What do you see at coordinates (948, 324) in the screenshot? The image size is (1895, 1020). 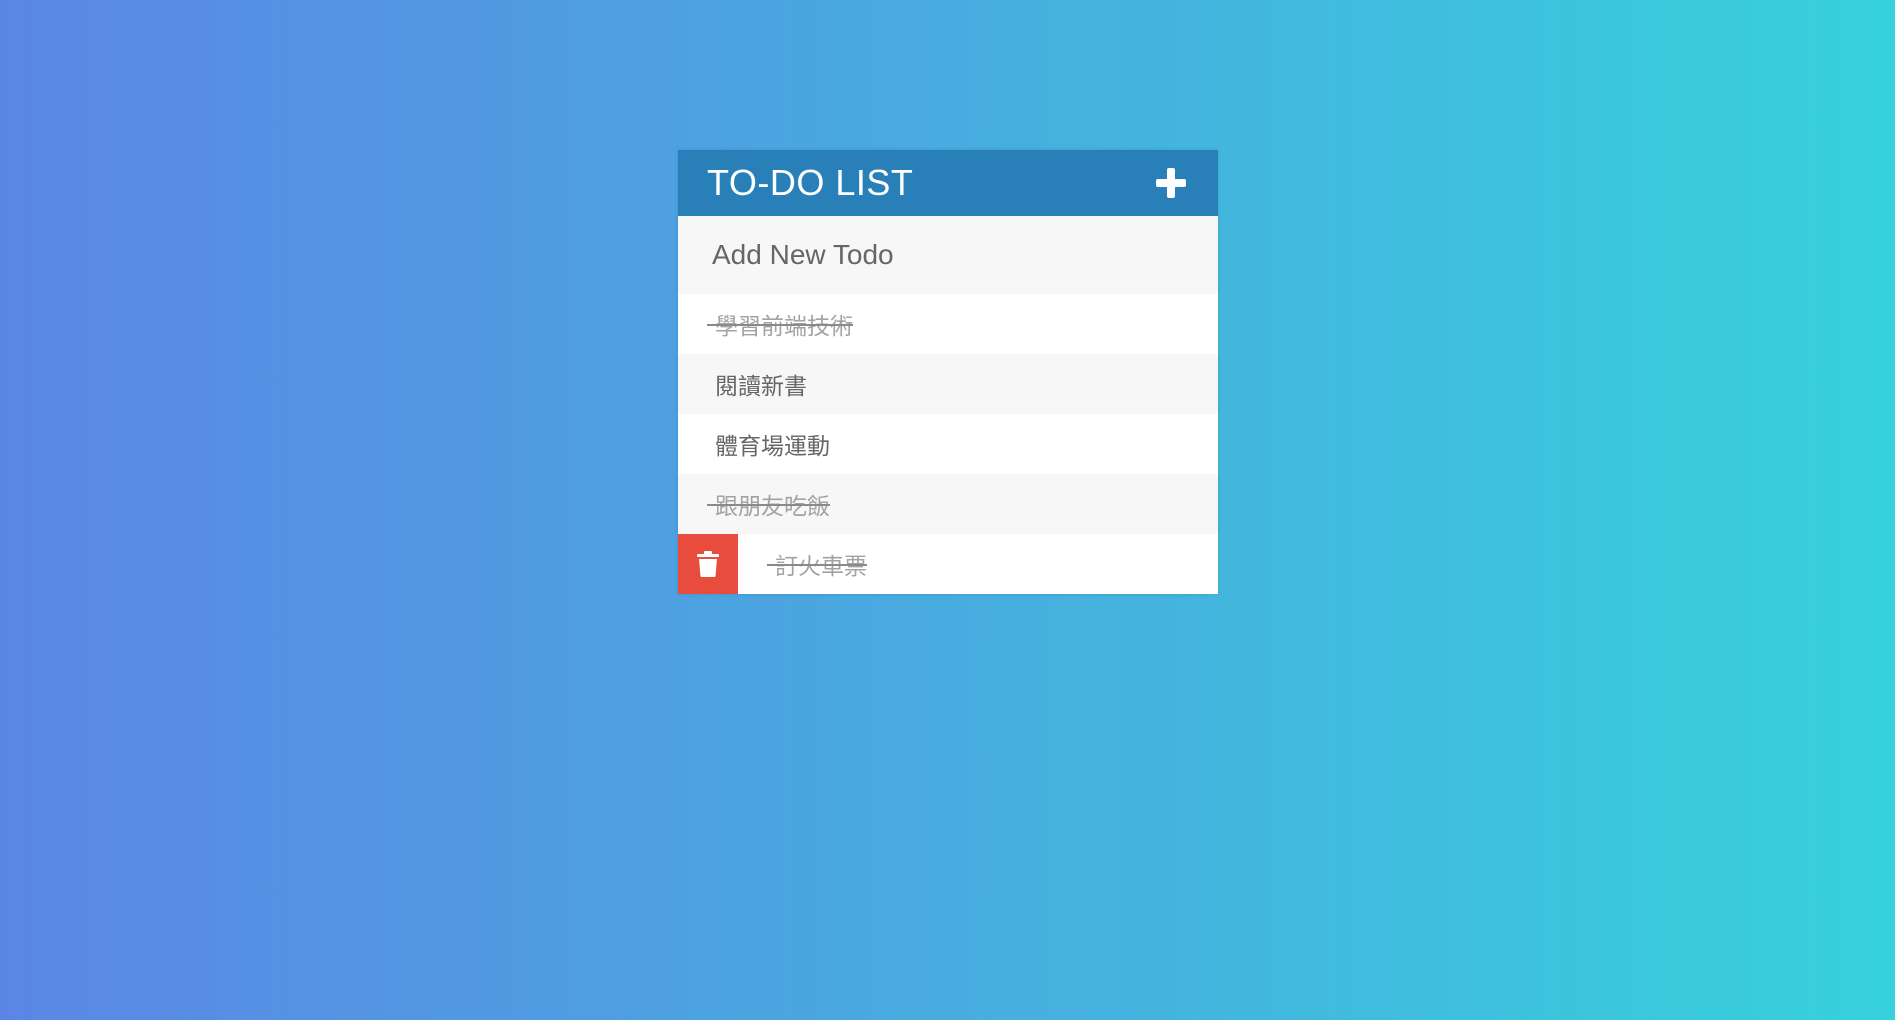 I see `todo-item: 學習前端技術` at bounding box center [948, 324].